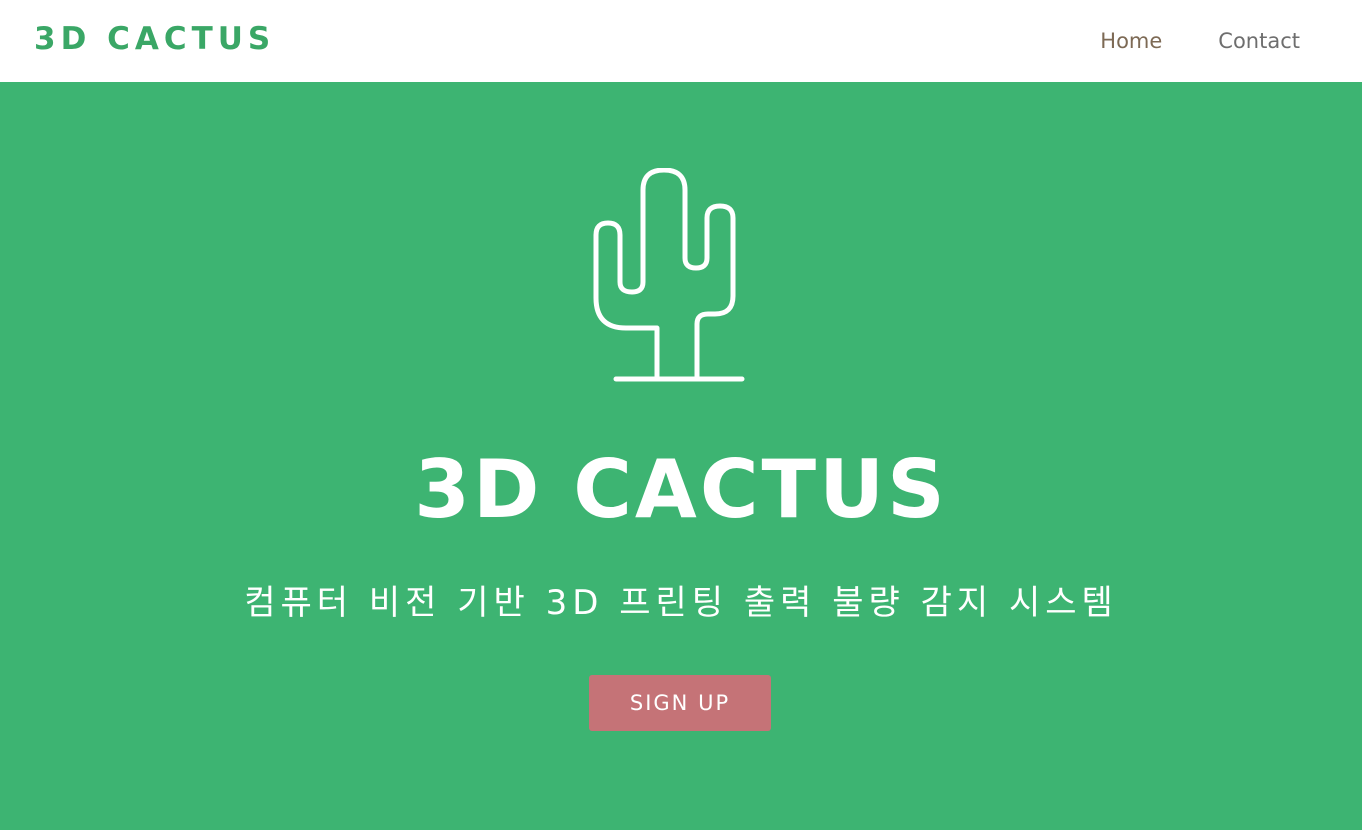 The image size is (1362, 830). I want to click on hero-subtitle: 컴퓨터 비전 기반 3D 프린팅 출력 불량 감지 시스템, so click(681, 603).